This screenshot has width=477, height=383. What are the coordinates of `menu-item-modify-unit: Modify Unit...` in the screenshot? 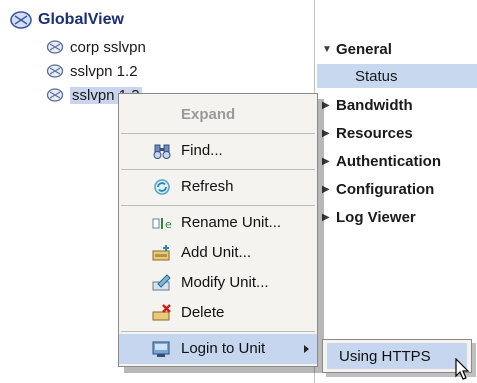 It's located at (218, 283).